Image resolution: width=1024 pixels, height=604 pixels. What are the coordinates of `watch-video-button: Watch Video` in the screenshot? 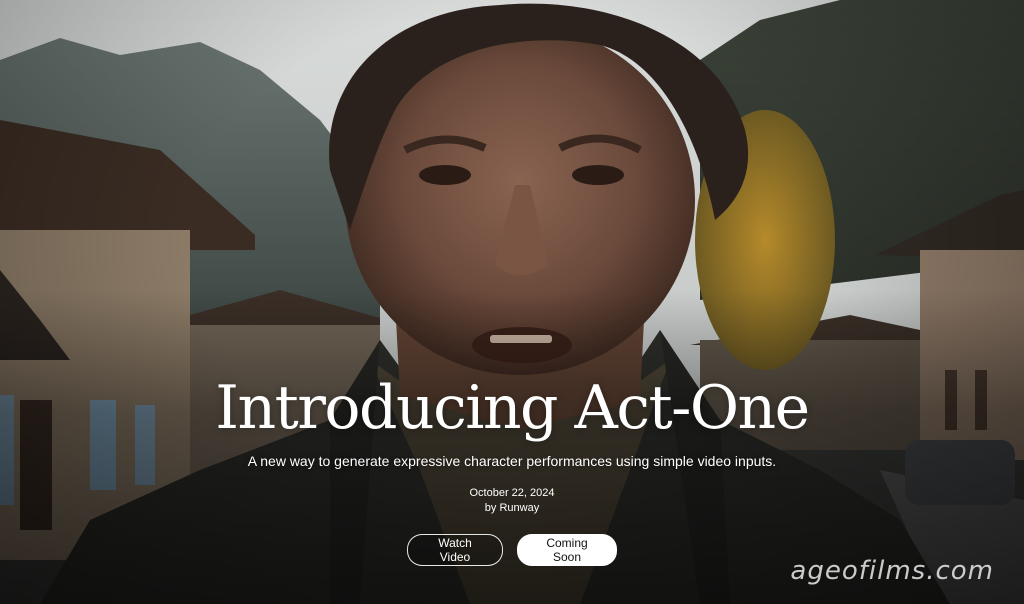 It's located at (455, 550).